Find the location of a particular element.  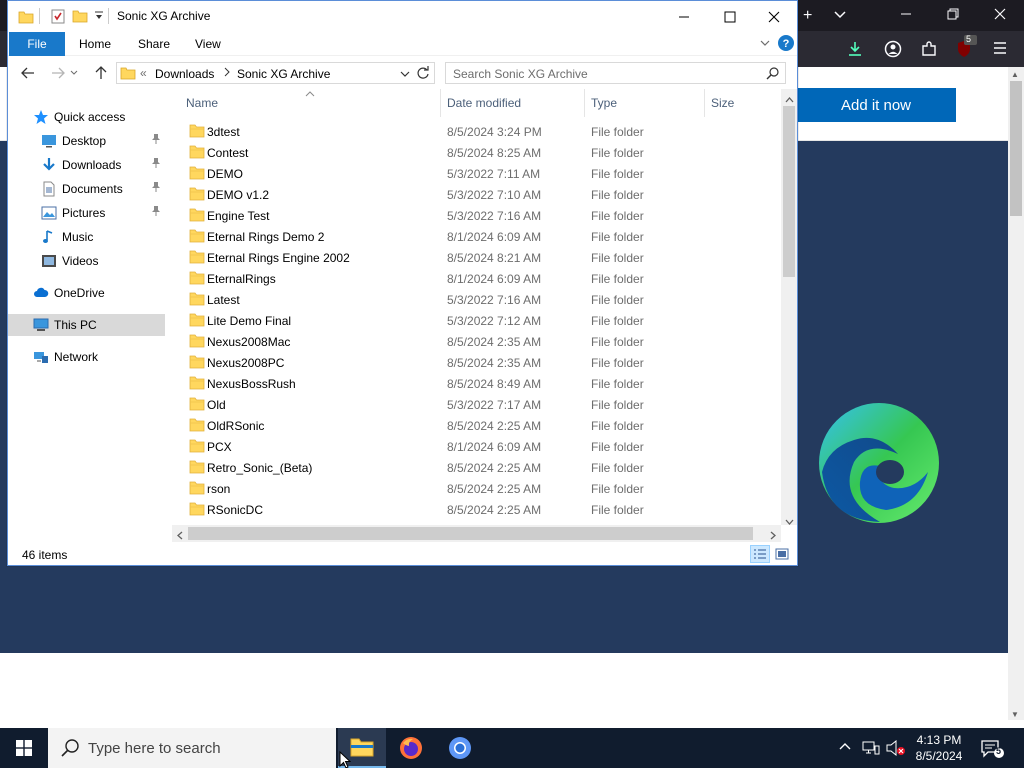

downloads-icon is located at coordinates (855, 50).